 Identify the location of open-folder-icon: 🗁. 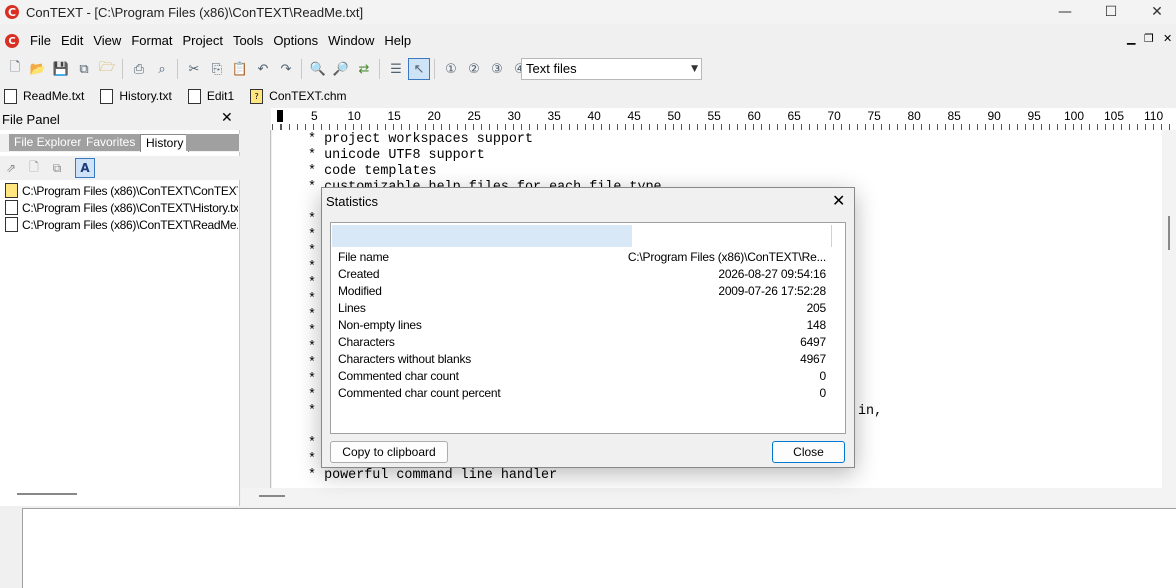
(107, 69).